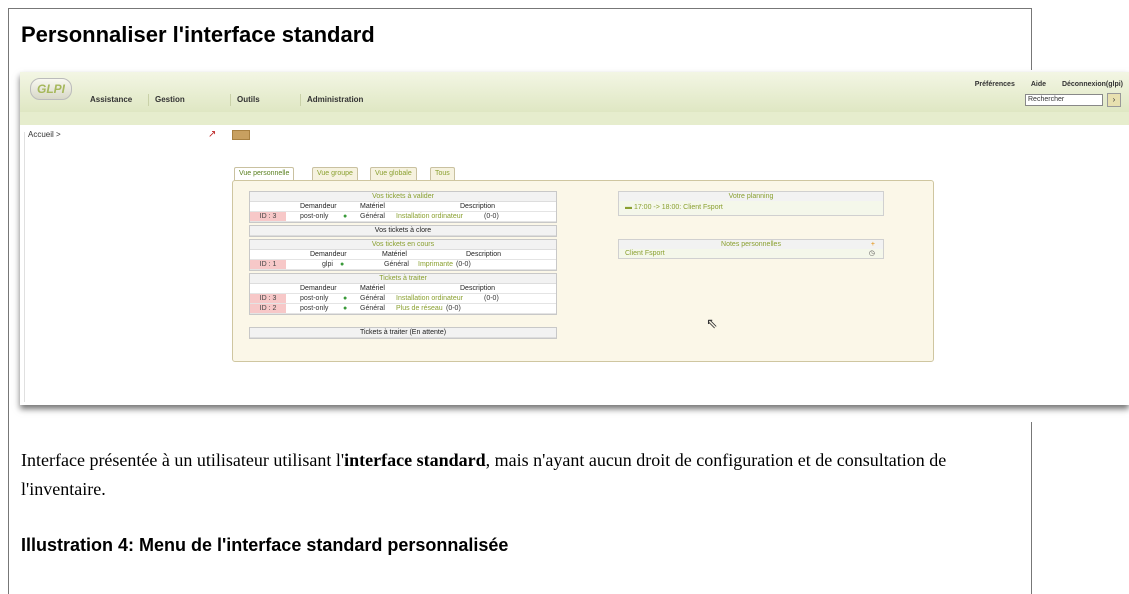 This screenshot has width=1129, height=594. Describe the element at coordinates (268, 264) in the screenshot. I see `ticket-id: ID : 1` at that location.